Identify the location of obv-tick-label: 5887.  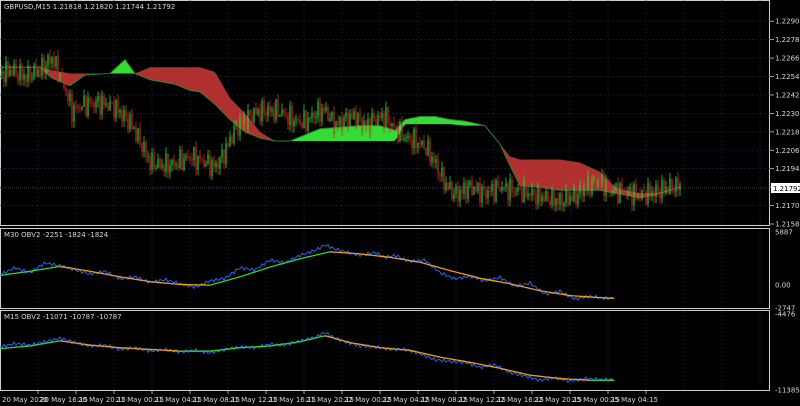
(784, 233).